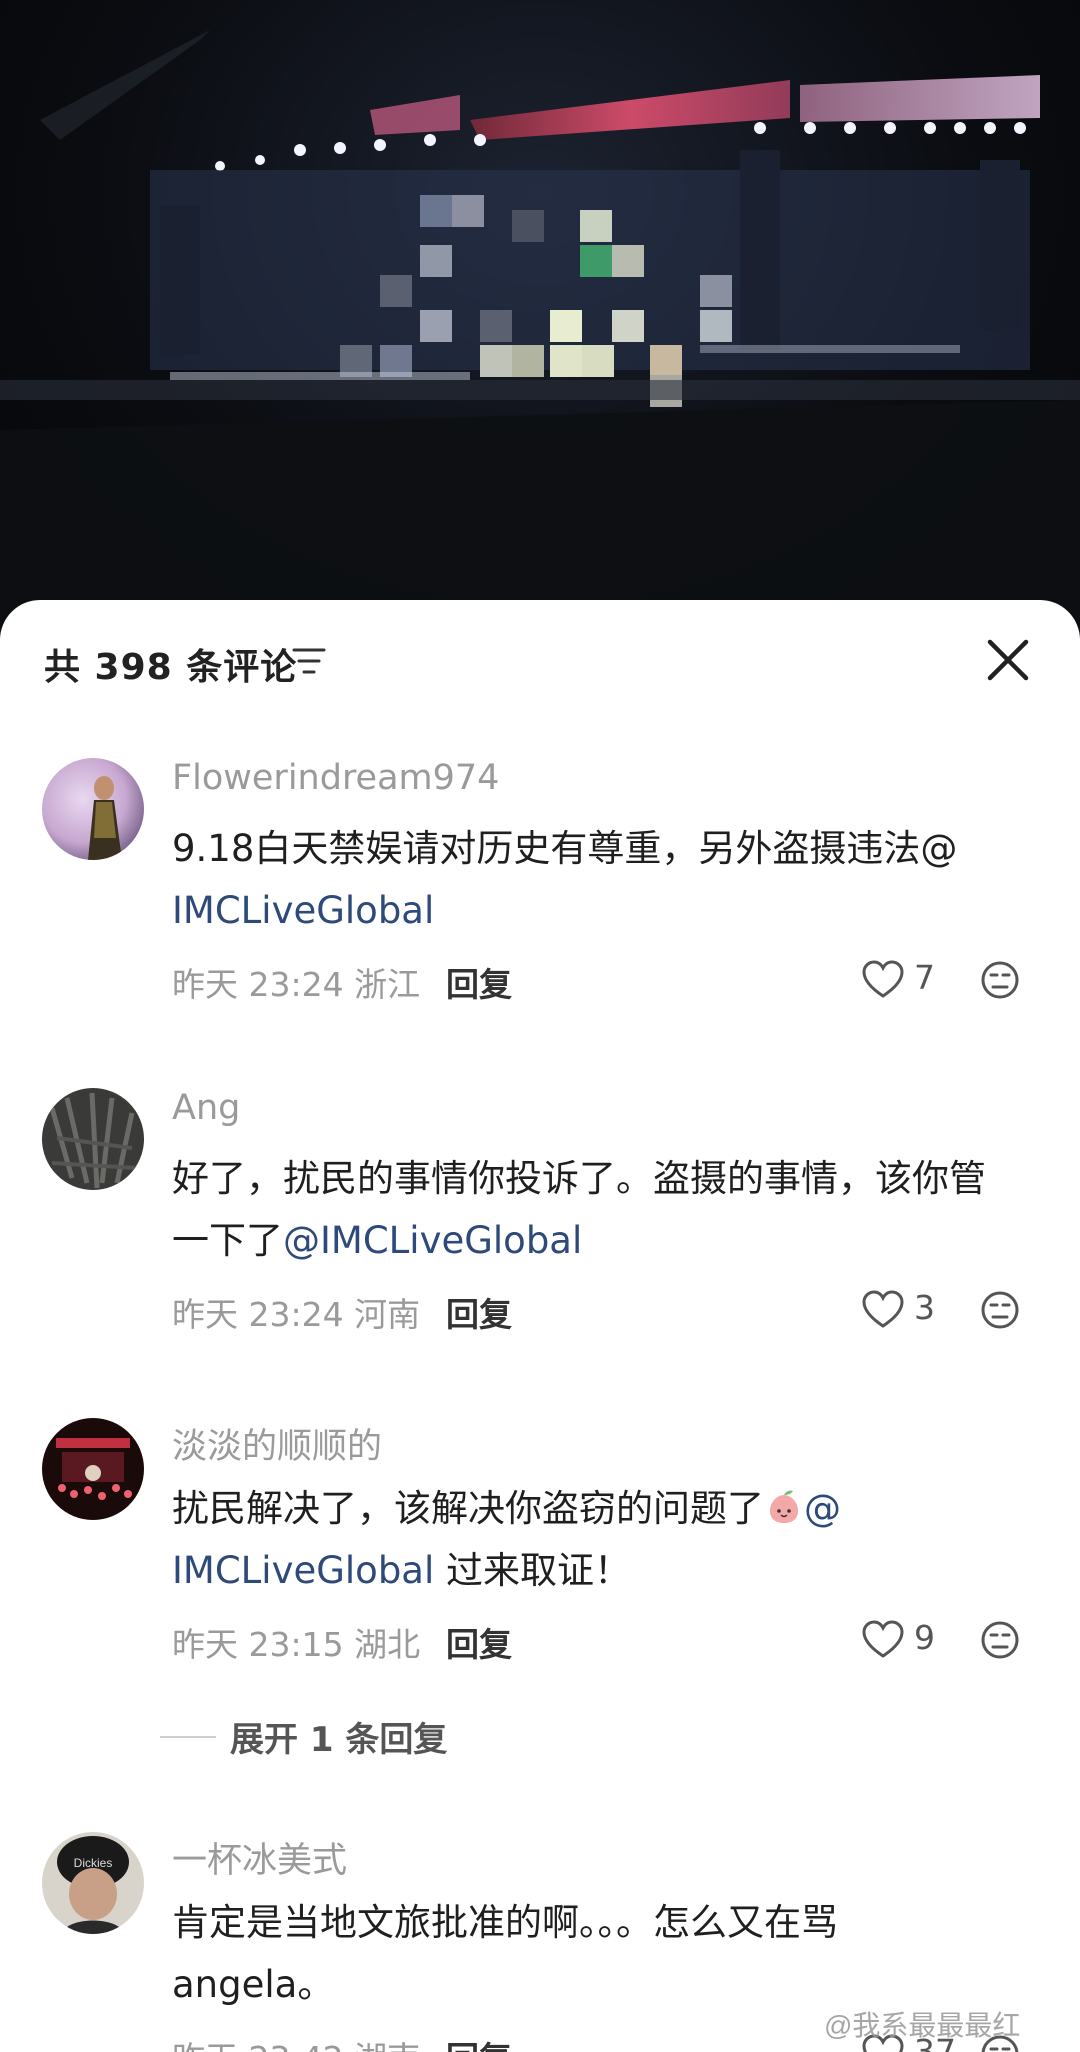 This screenshot has width=1080, height=2052. Describe the element at coordinates (171, 667) in the screenshot. I see `comment-count: 共 398 条评论` at that location.